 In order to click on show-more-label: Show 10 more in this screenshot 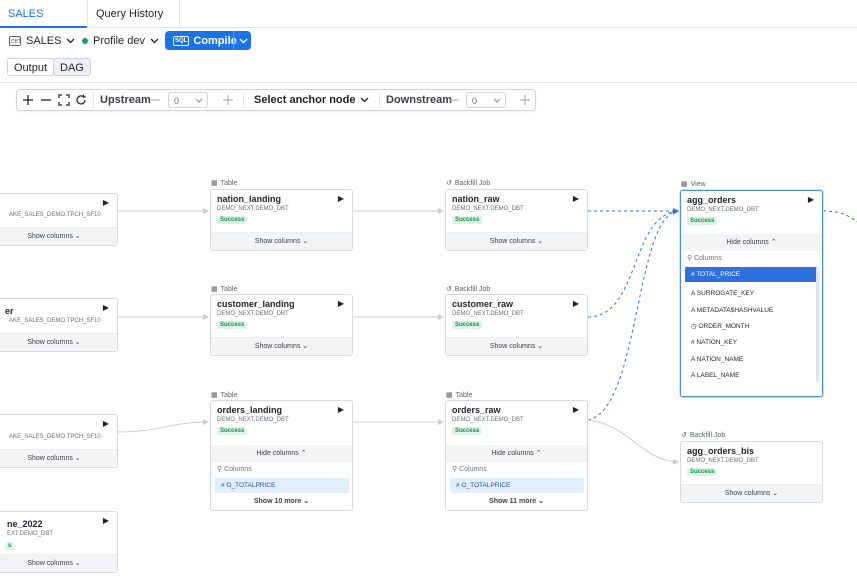, I will do `click(277, 501)`.